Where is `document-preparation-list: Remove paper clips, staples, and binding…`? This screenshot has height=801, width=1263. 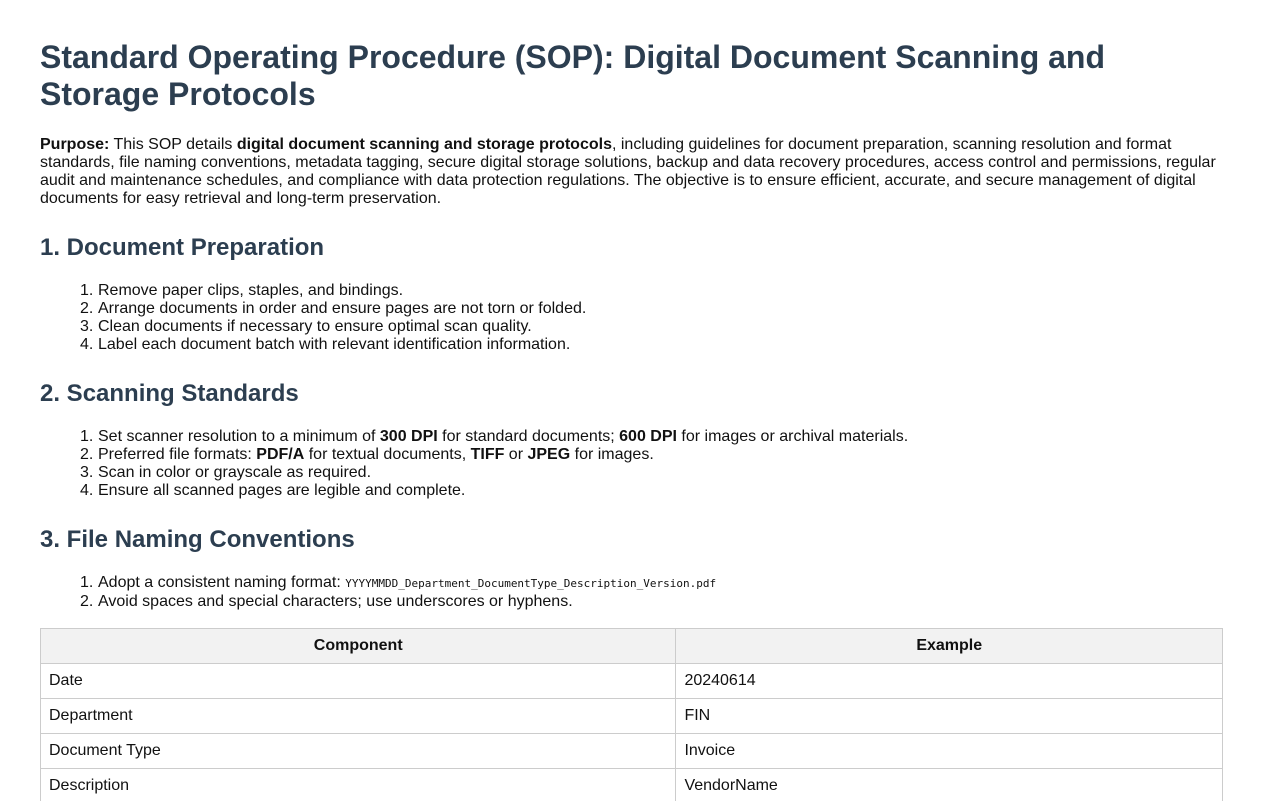 document-preparation-list: Remove paper clips, staples, and binding… is located at coordinates (631, 318).